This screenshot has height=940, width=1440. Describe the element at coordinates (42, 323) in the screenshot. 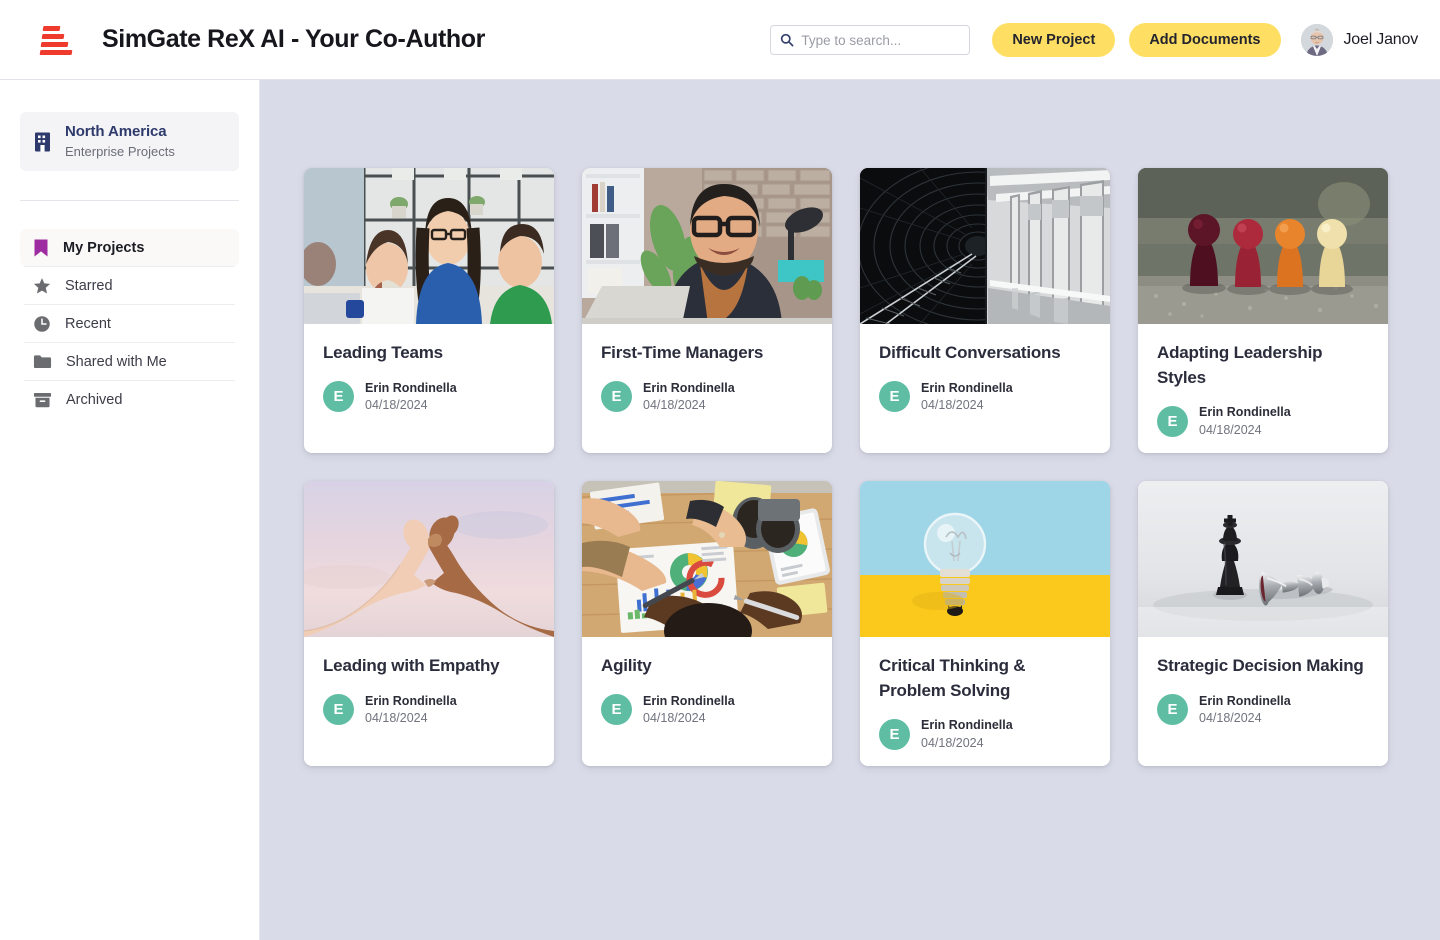

I see `clock-icon` at that location.